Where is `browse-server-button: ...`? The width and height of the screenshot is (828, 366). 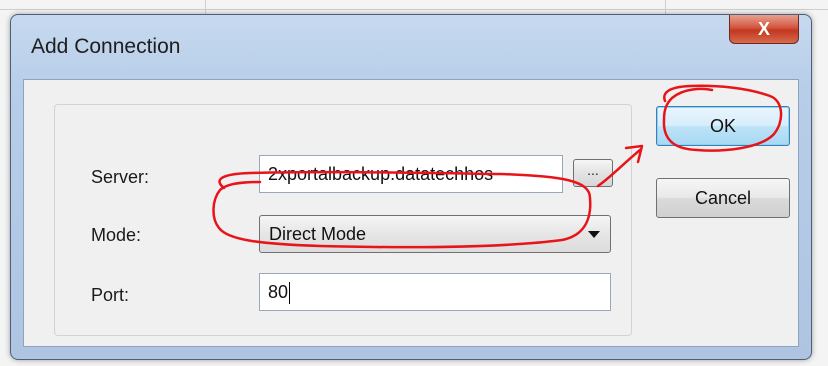
browse-server-button: ... is located at coordinates (593, 173).